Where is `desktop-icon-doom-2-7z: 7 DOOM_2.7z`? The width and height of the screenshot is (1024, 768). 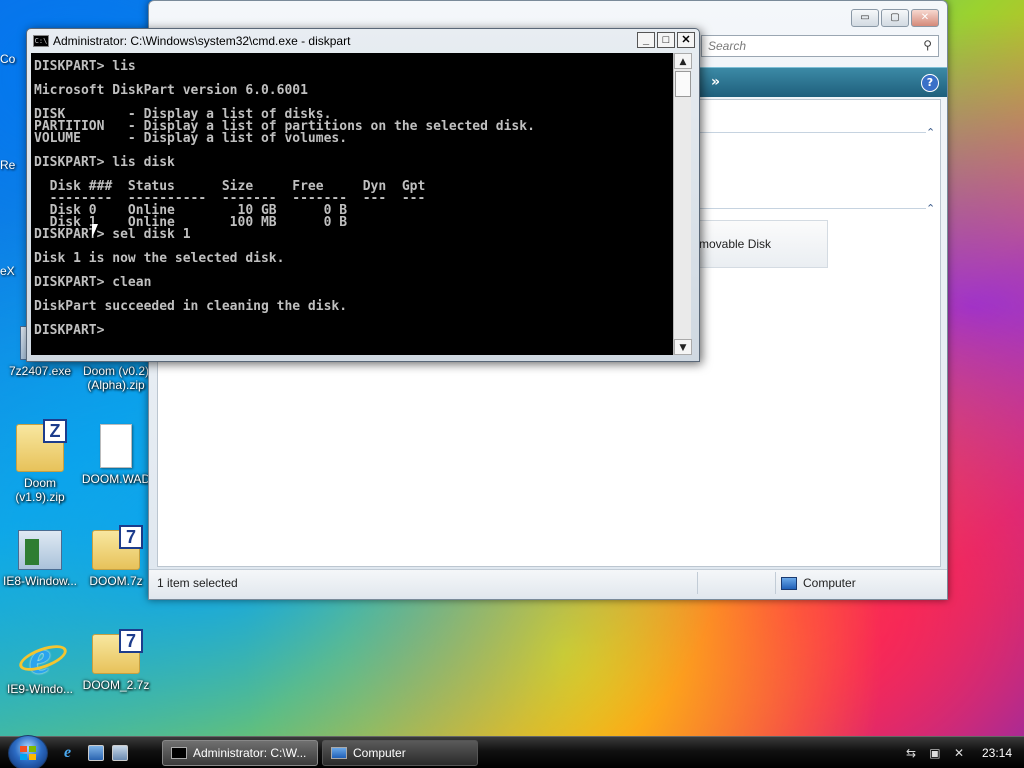
desktop-icon-doom-2-7z: 7 DOOM_2.7z is located at coordinates (116, 660).